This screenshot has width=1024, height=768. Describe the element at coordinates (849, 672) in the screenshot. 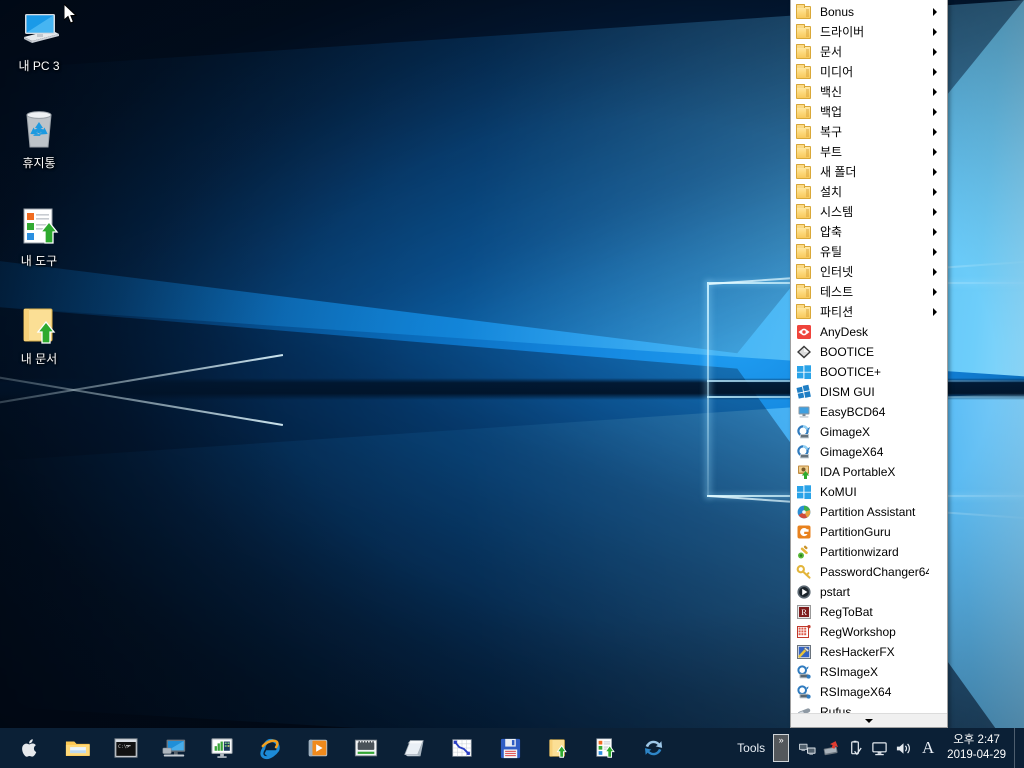

I see `menu-item-label: RSImageX` at that location.